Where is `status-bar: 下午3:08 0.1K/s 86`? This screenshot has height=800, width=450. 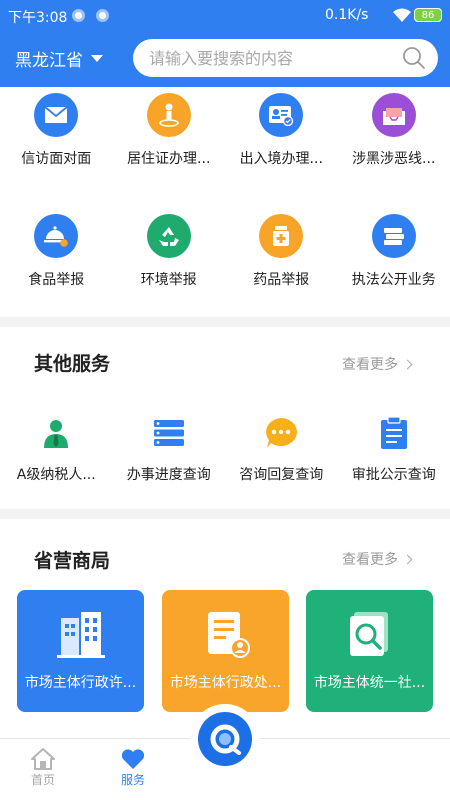 status-bar: 下午3:08 0.1K/s 86 is located at coordinates (225, 15).